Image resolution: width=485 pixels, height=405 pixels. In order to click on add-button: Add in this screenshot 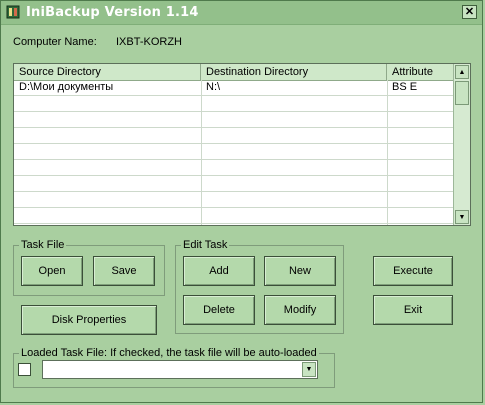, I will do `click(219, 271)`.